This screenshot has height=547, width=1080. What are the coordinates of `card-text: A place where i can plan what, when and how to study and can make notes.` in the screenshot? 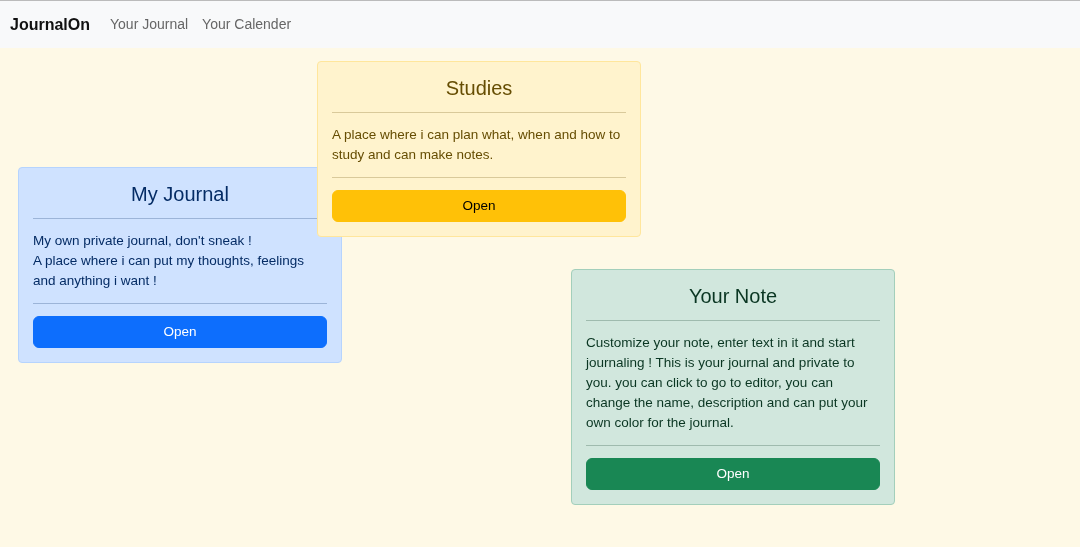 It's located at (477, 145).